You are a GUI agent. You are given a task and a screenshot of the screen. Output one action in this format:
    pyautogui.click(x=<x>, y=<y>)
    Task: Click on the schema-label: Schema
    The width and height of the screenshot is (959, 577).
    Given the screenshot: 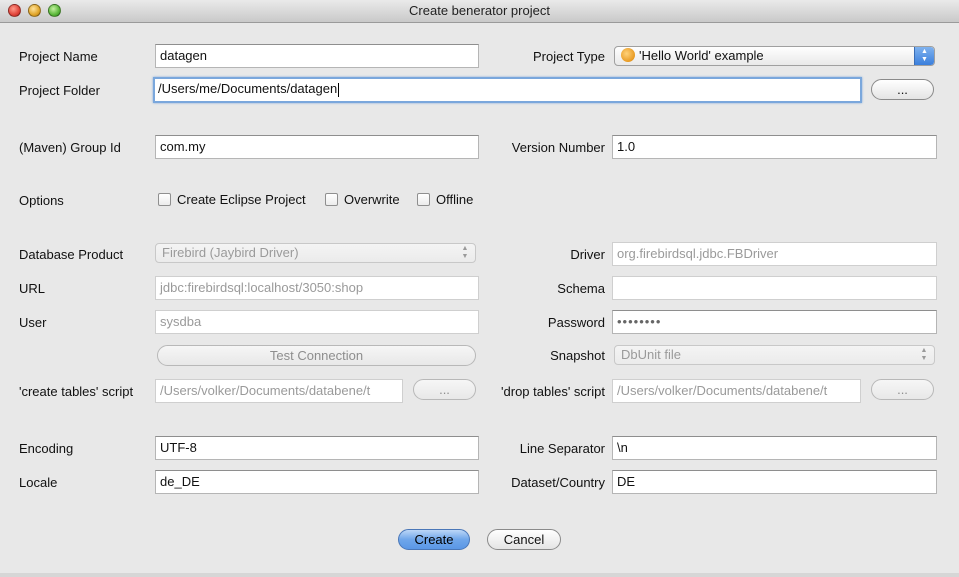 What is the action you would take?
    pyautogui.click(x=581, y=288)
    